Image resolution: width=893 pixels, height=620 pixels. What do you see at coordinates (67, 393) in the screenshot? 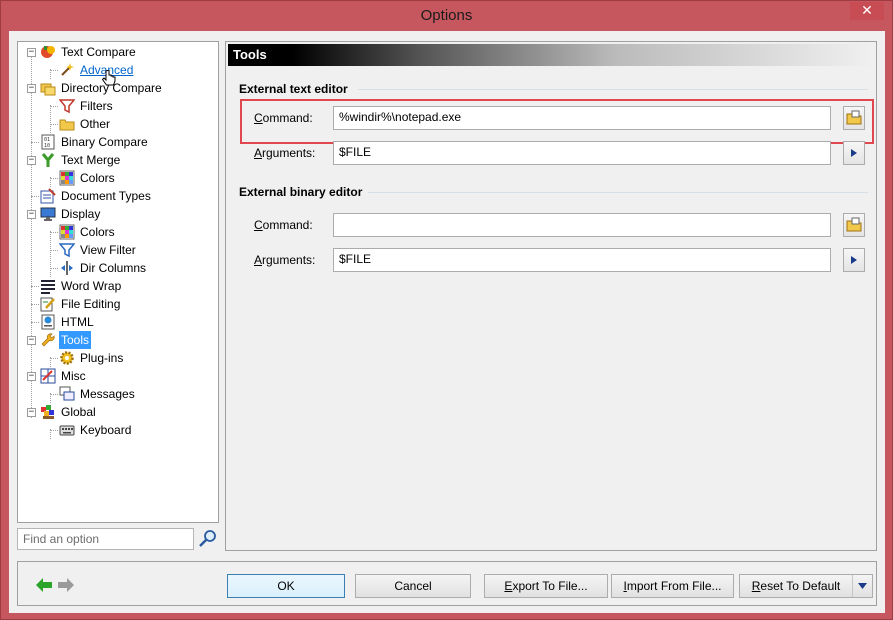
I see `messages-icon` at bounding box center [67, 393].